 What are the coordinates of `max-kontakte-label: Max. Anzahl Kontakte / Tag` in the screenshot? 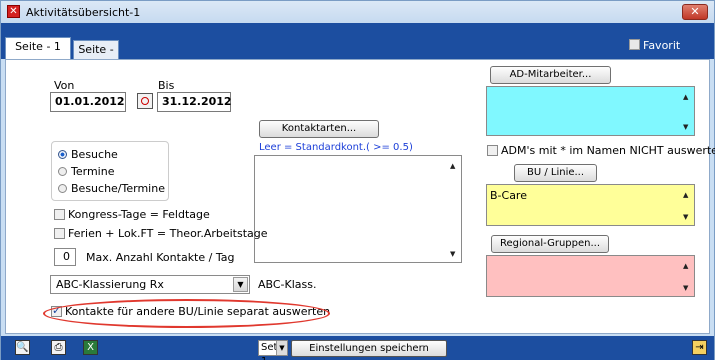 It's located at (160, 257).